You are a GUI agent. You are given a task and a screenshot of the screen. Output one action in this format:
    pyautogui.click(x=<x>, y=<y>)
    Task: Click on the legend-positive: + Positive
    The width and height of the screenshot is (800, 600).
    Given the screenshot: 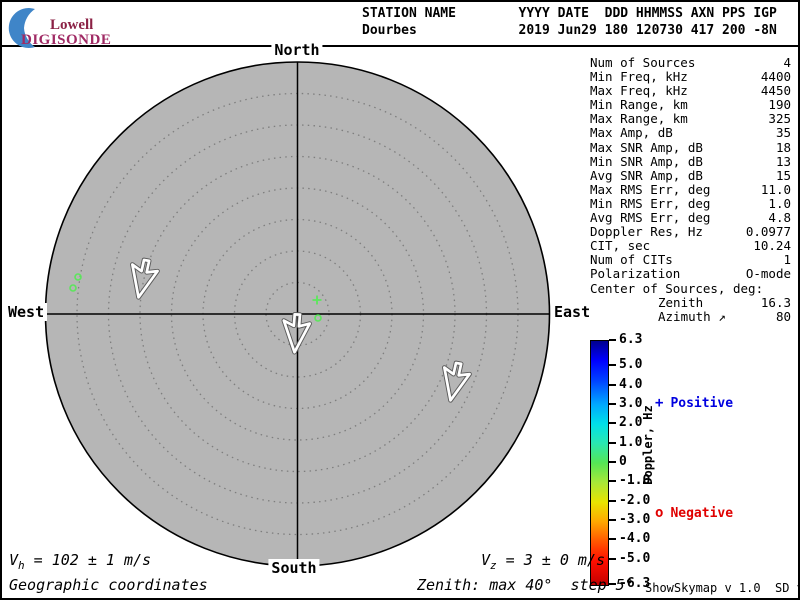 What is the action you would take?
    pyautogui.click(x=694, y=403)
    